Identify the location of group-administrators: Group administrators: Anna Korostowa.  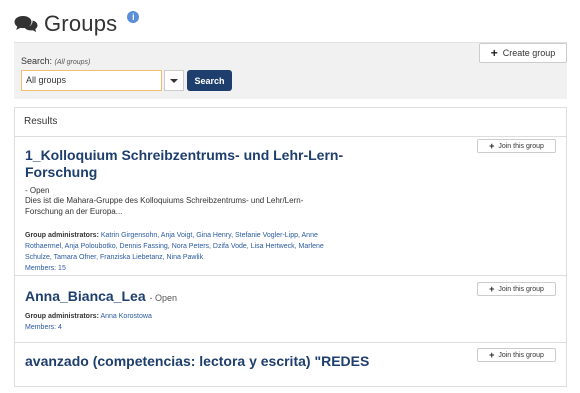
(88, 316).